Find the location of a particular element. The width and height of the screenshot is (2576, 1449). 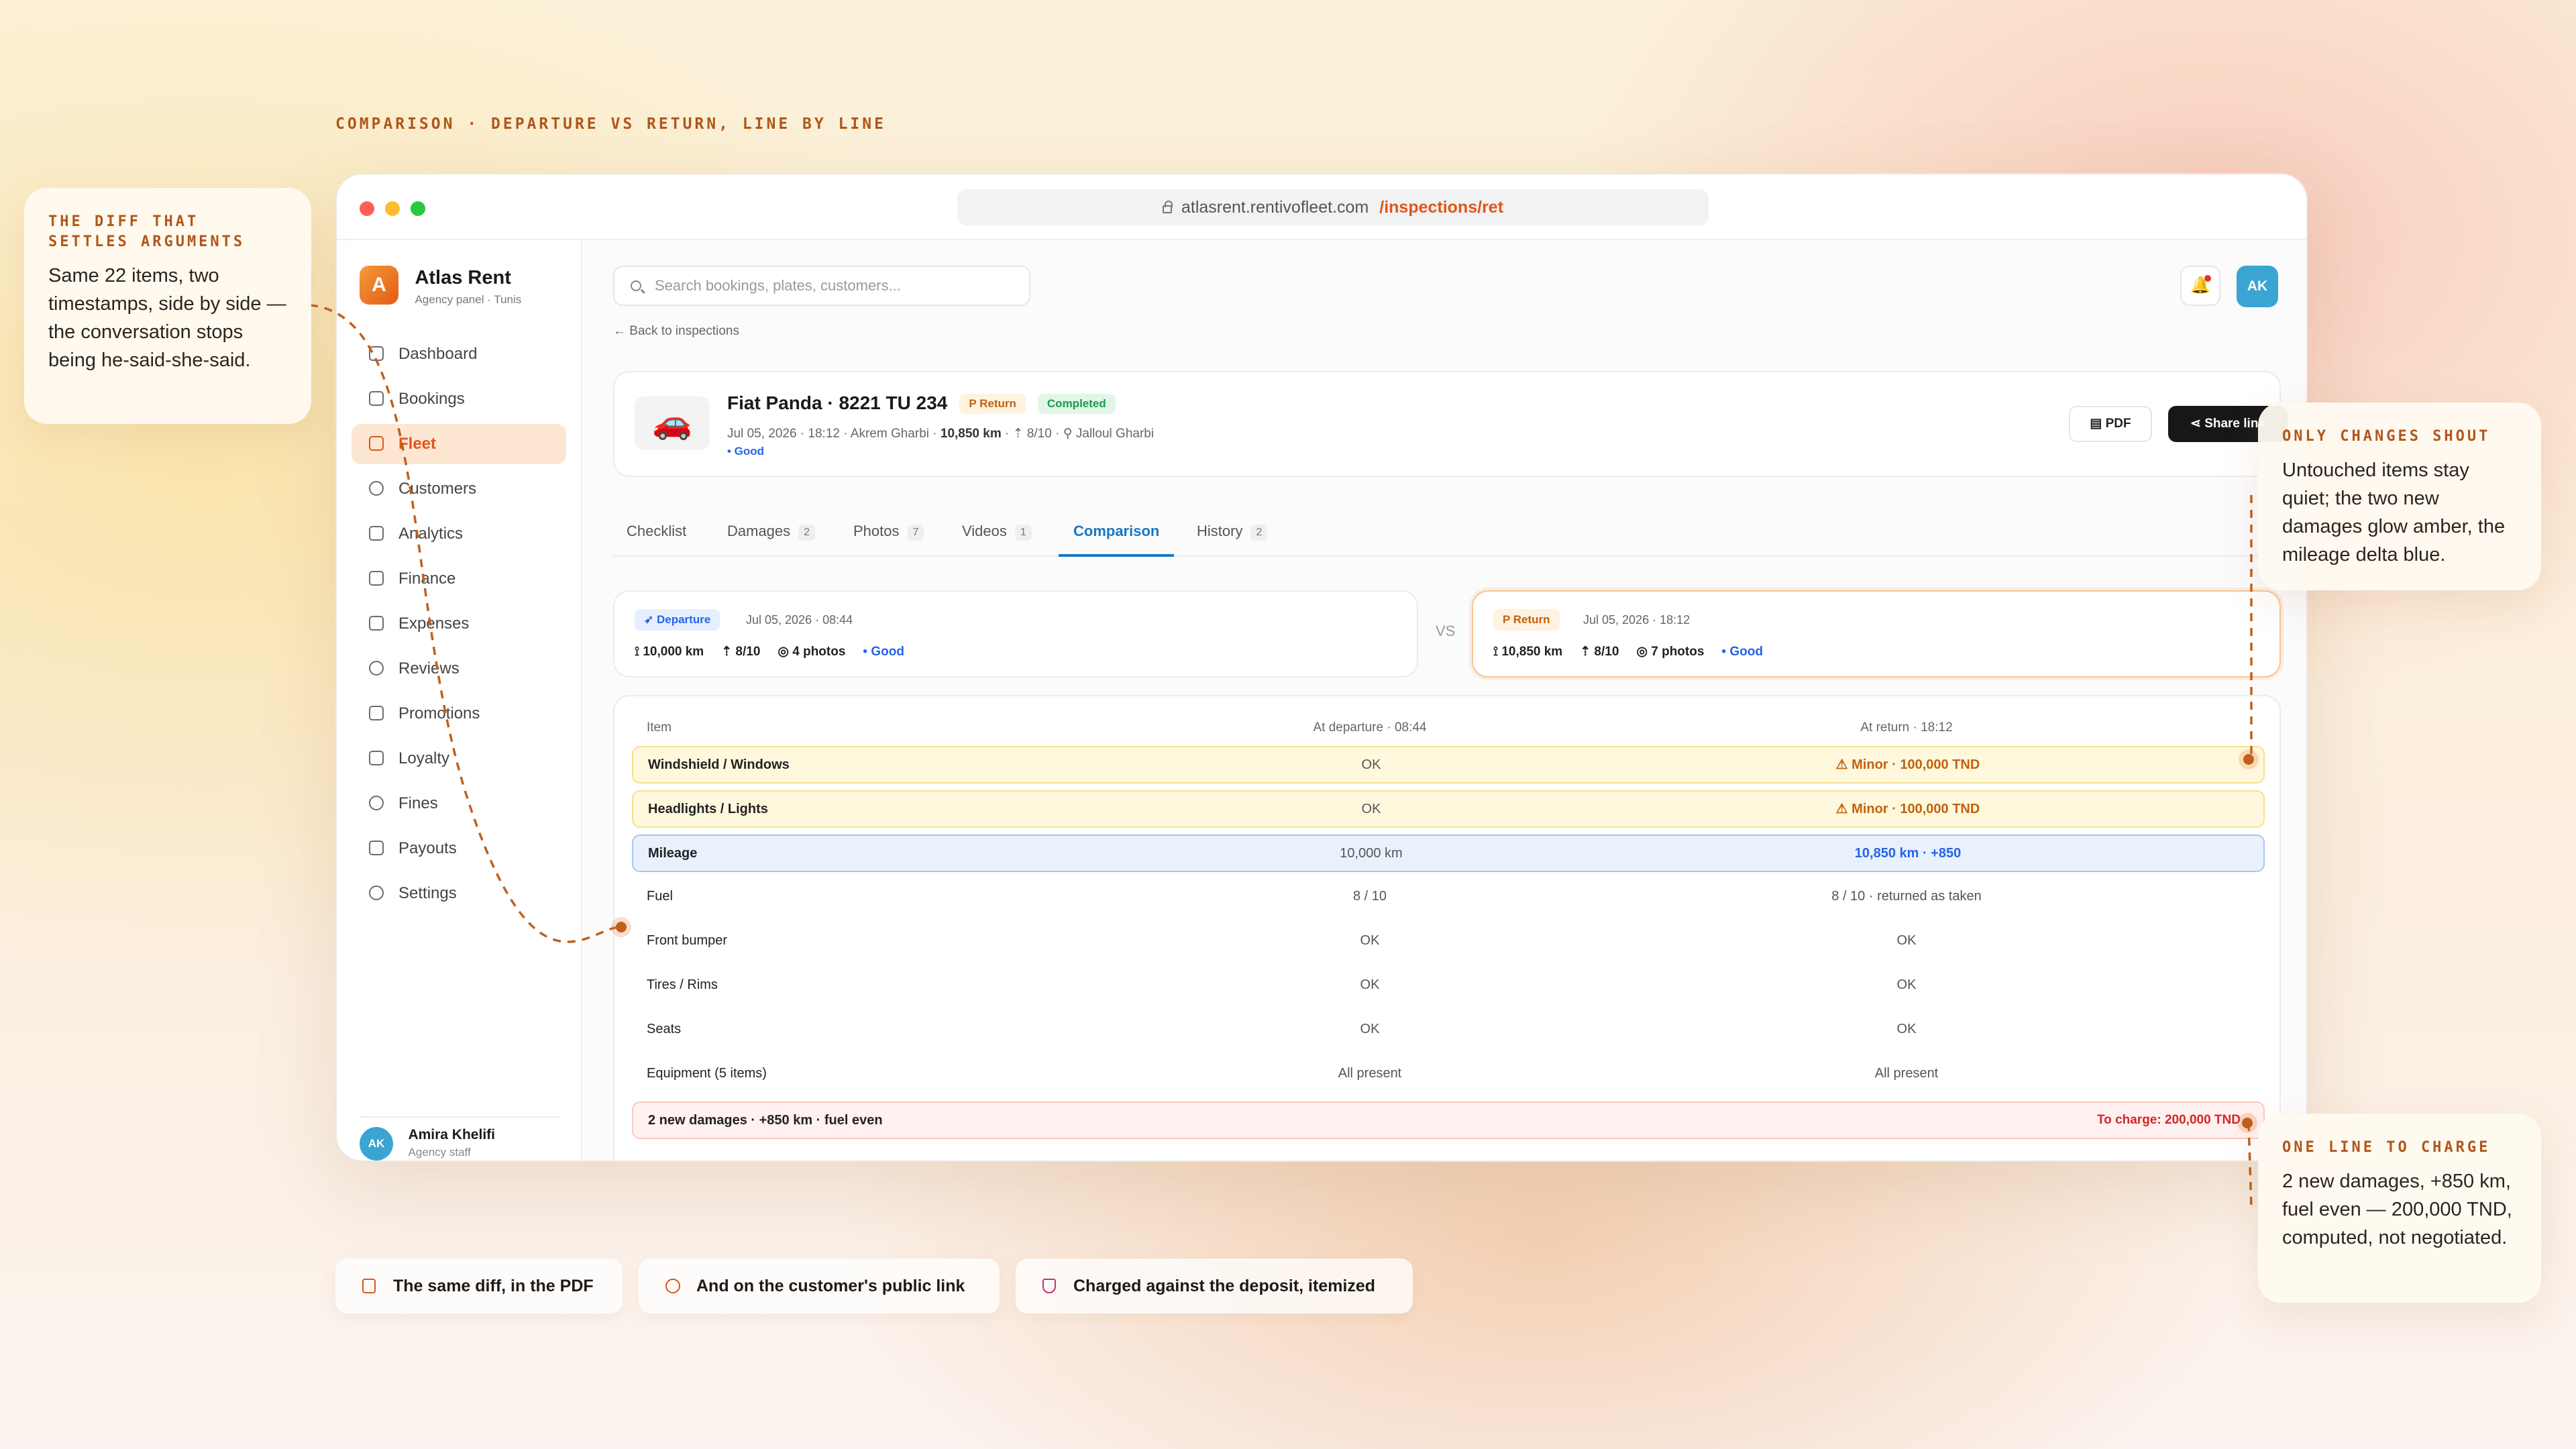

return-date: Jul 05, 2026 · 18:12 is located at coordinates (1636, 620).